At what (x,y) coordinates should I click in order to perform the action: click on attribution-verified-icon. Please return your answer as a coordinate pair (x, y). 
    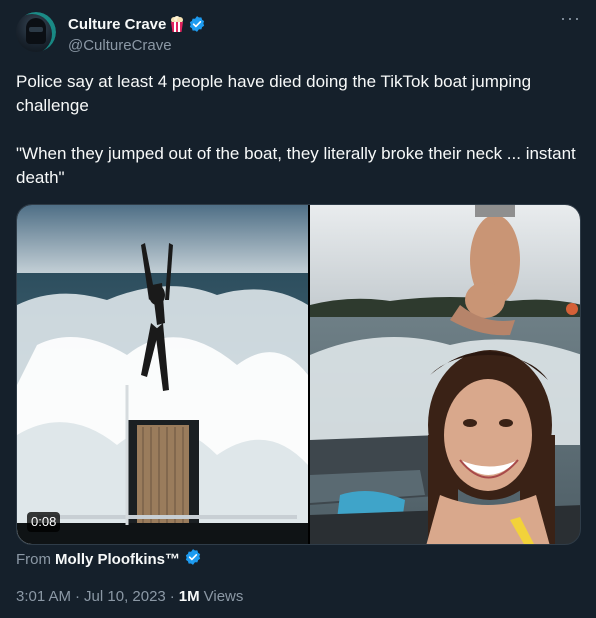
    Looking at the image, I should click on (193, 559).